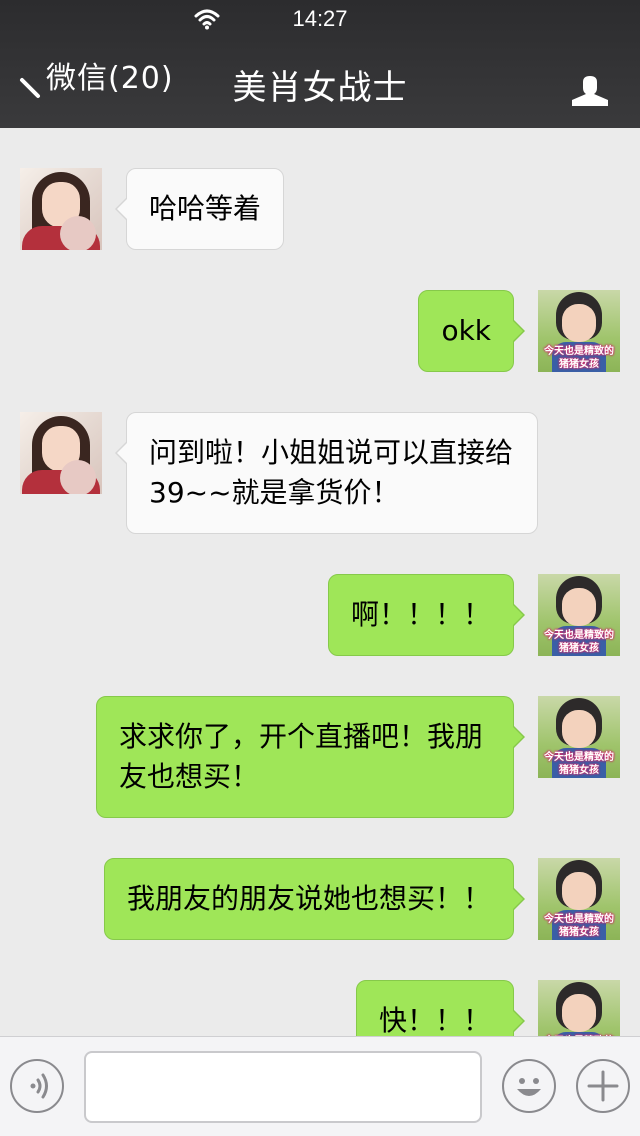 The image size is (640, 1136). I want to click on message-bubble: 快！！！, so click(440, 1008).